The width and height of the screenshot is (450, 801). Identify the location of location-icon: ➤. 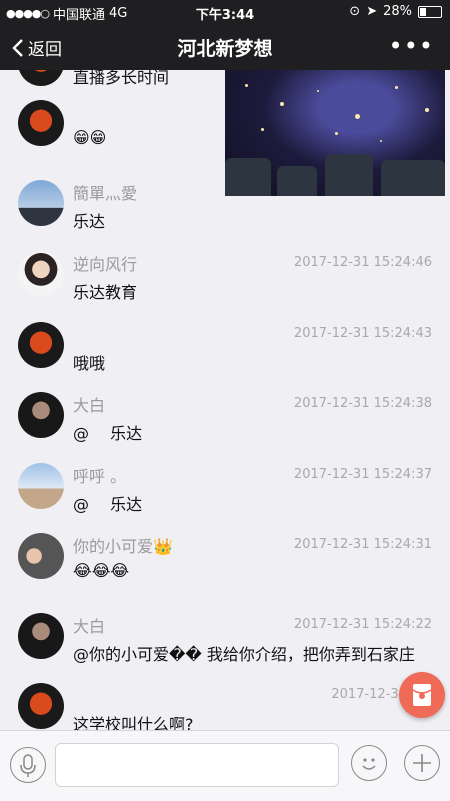
(372, 11).